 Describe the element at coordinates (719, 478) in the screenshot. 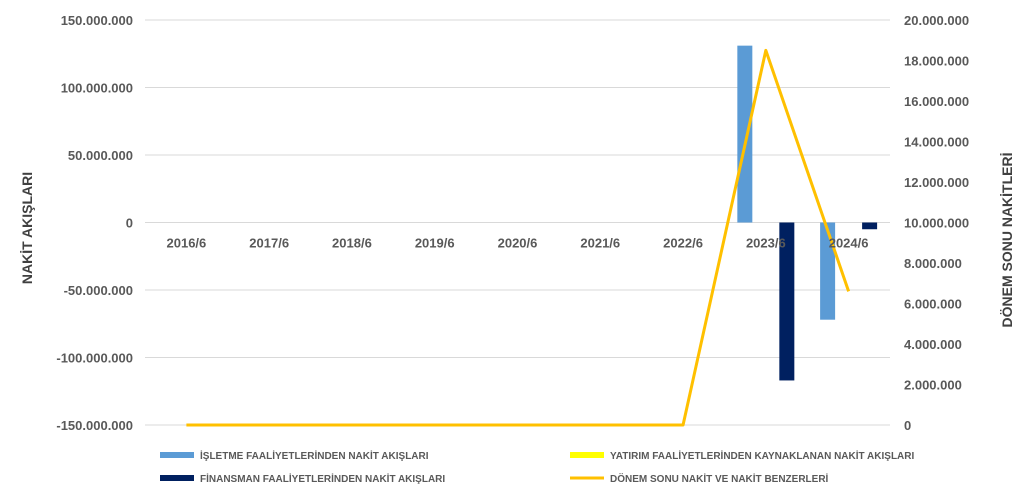

I see `legend-label: DÖNEM SONU NAKİT VE NAKİT BENZERLERİ` at that location.